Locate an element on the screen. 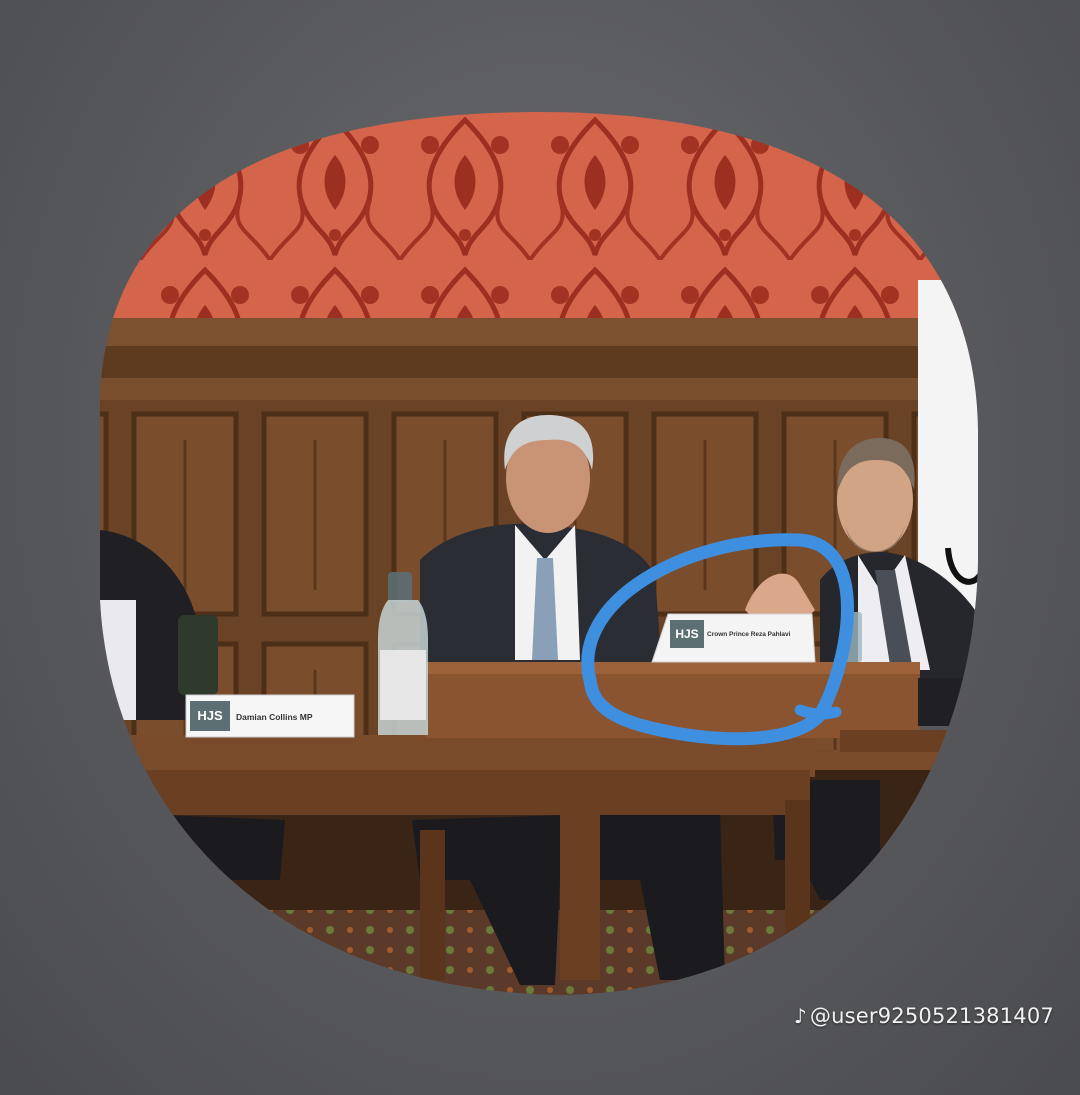 The image size is (1080, 1095). watermark-handle: @user9250521381407 is located at coordinates (931, 1016).